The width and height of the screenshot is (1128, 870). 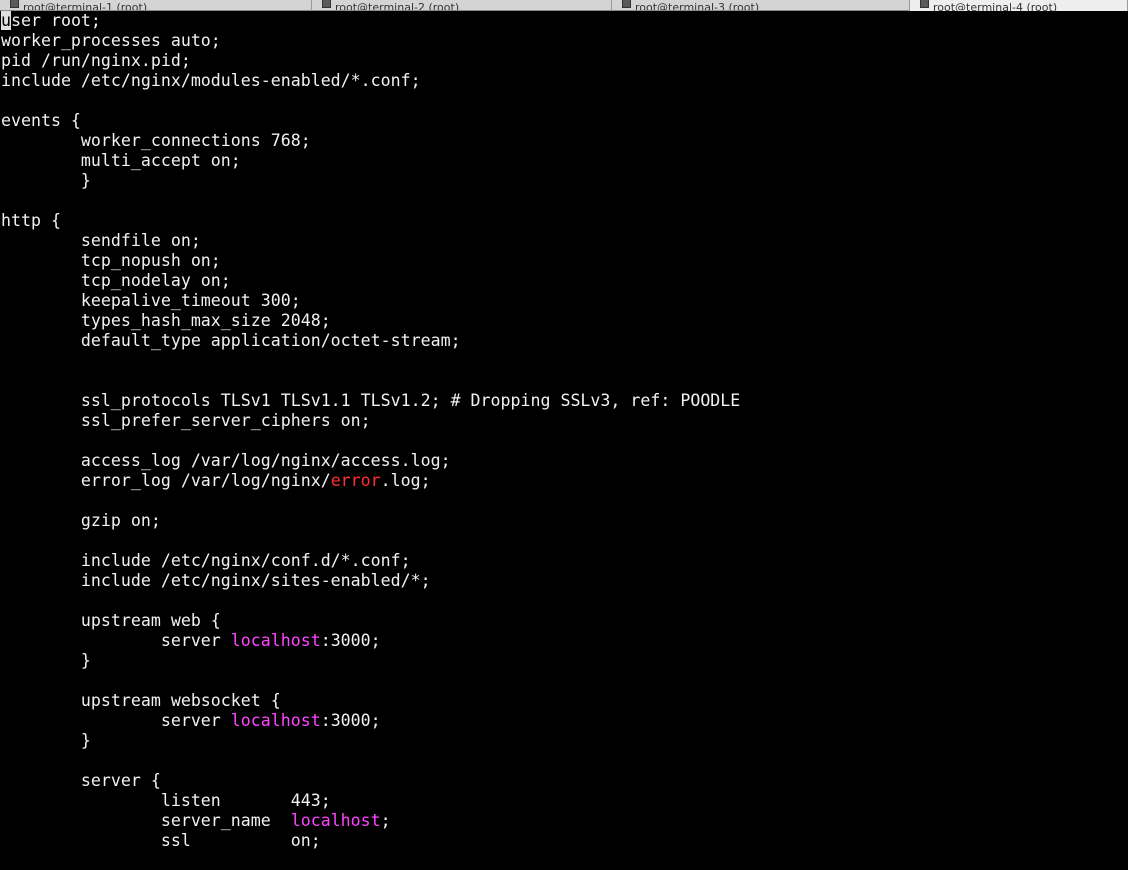 What do you see at coordinates (564, 161) in the screenshot?
I see `code-line: multi_accept on;` at bounding box center [564, 161].